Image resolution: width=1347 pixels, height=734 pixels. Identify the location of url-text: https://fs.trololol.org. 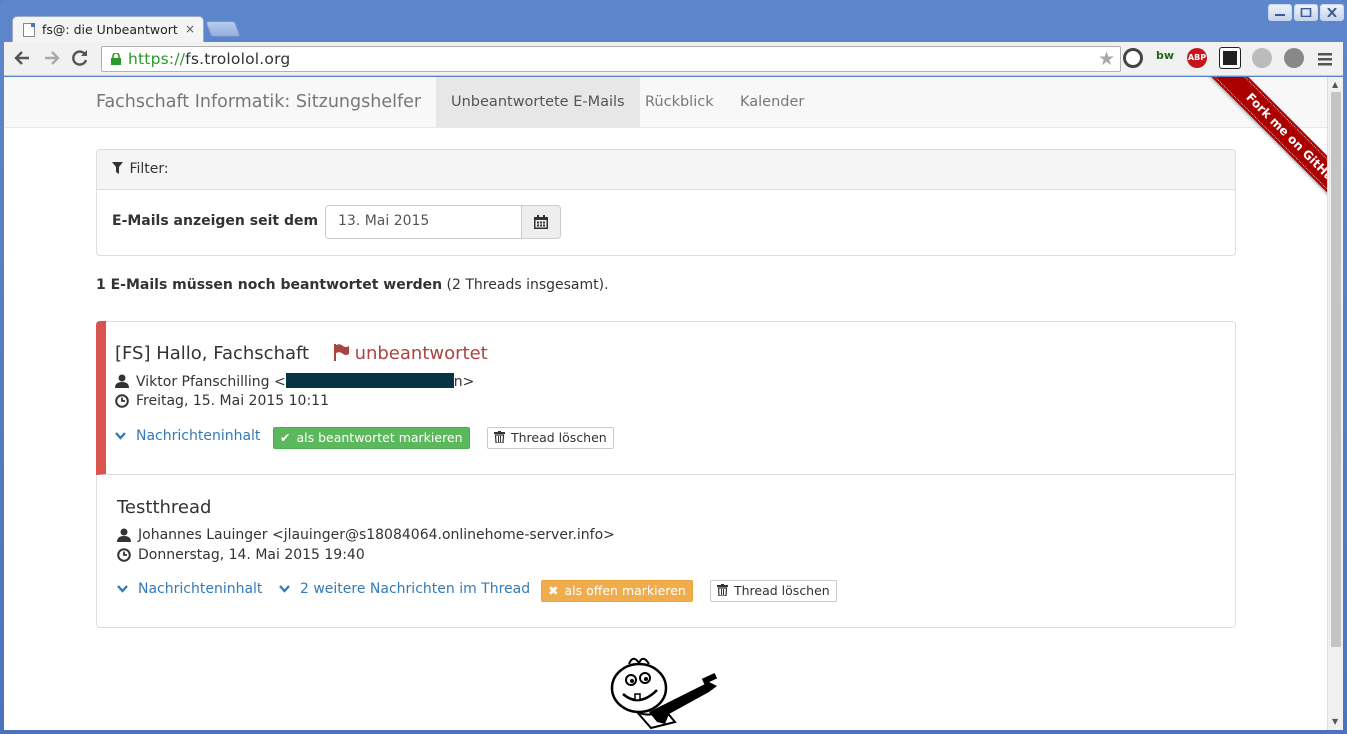
(209, 59).